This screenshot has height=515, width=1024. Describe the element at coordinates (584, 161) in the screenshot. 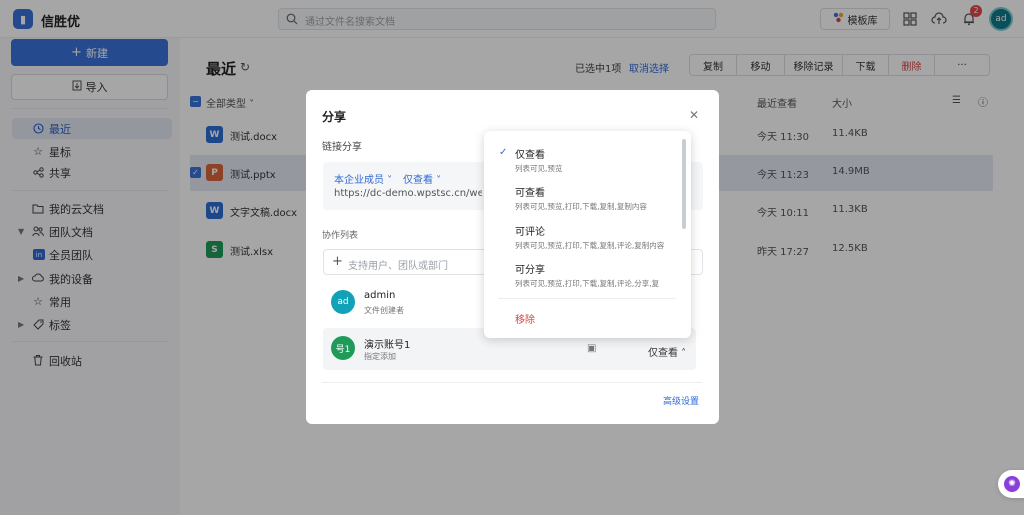

I see `permission-option-view-only: ✓ 仅查看 列表可见,预览` at that location.